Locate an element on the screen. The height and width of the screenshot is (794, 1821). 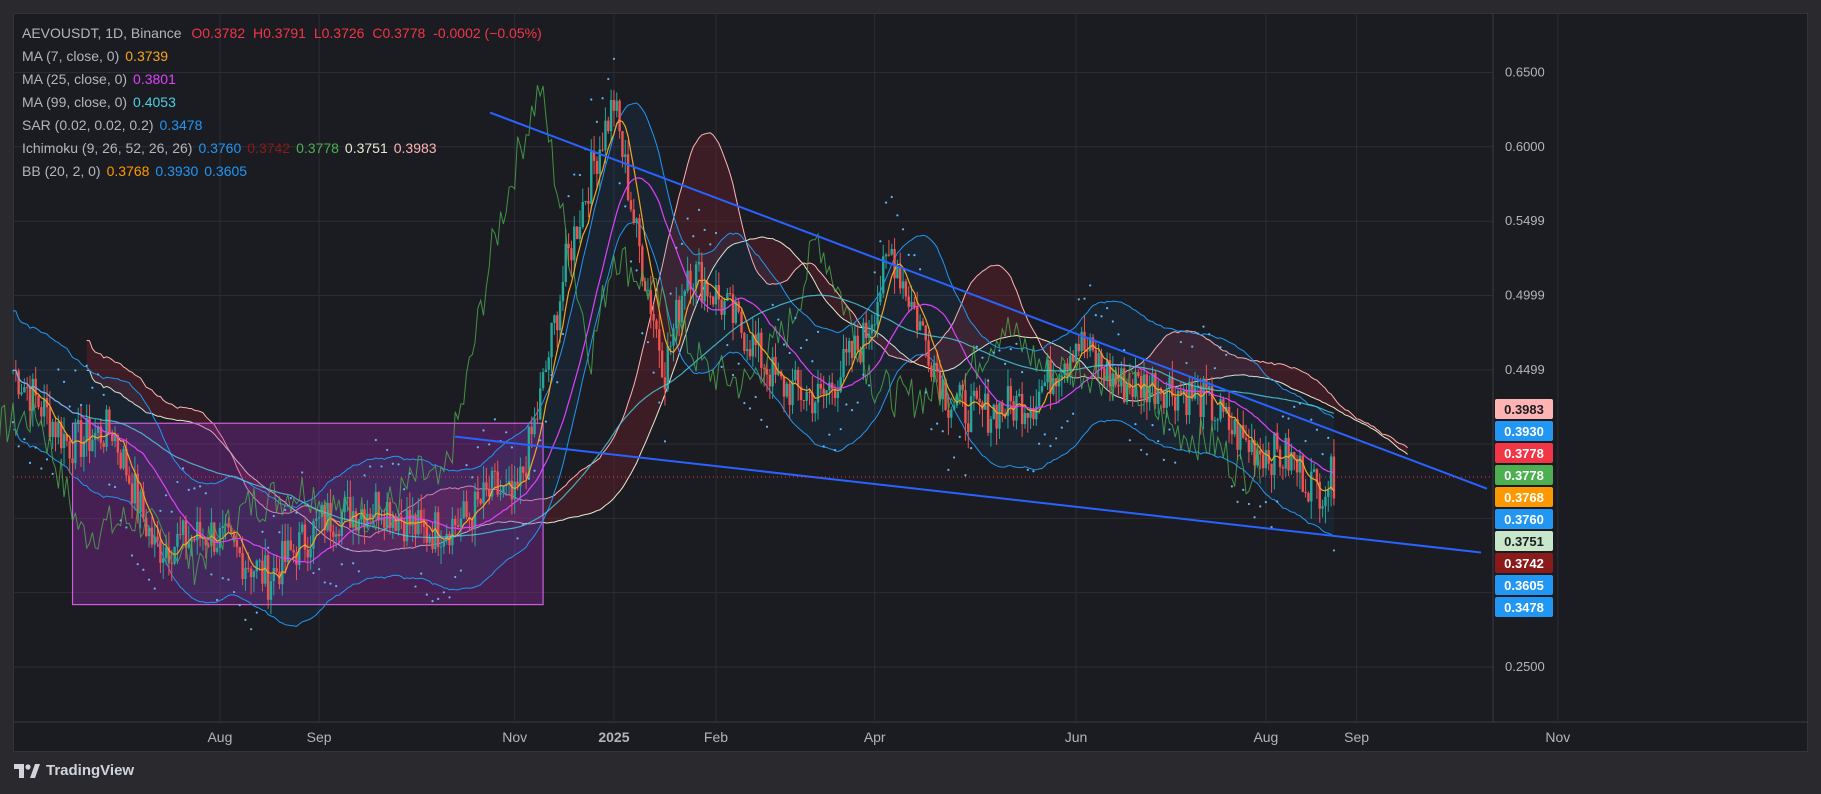
tradingview-logo-icon is located at coordinates (27, 770).